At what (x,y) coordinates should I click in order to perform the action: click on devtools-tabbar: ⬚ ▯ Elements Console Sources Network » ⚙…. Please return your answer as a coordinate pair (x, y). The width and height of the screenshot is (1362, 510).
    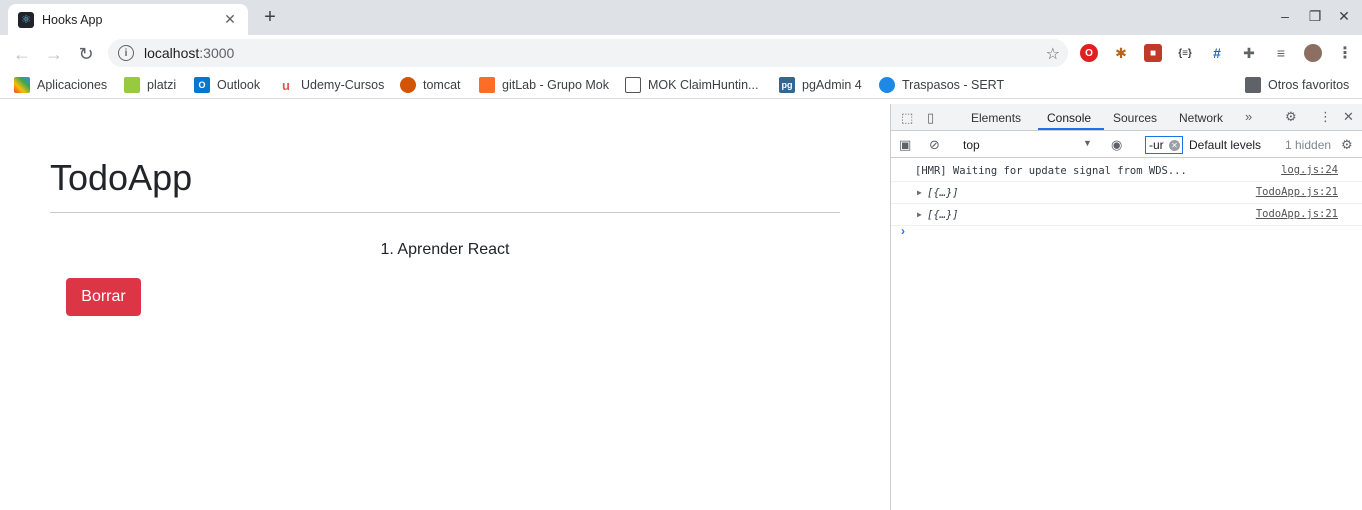
    Looking at the image, I should click on (1126, 117).